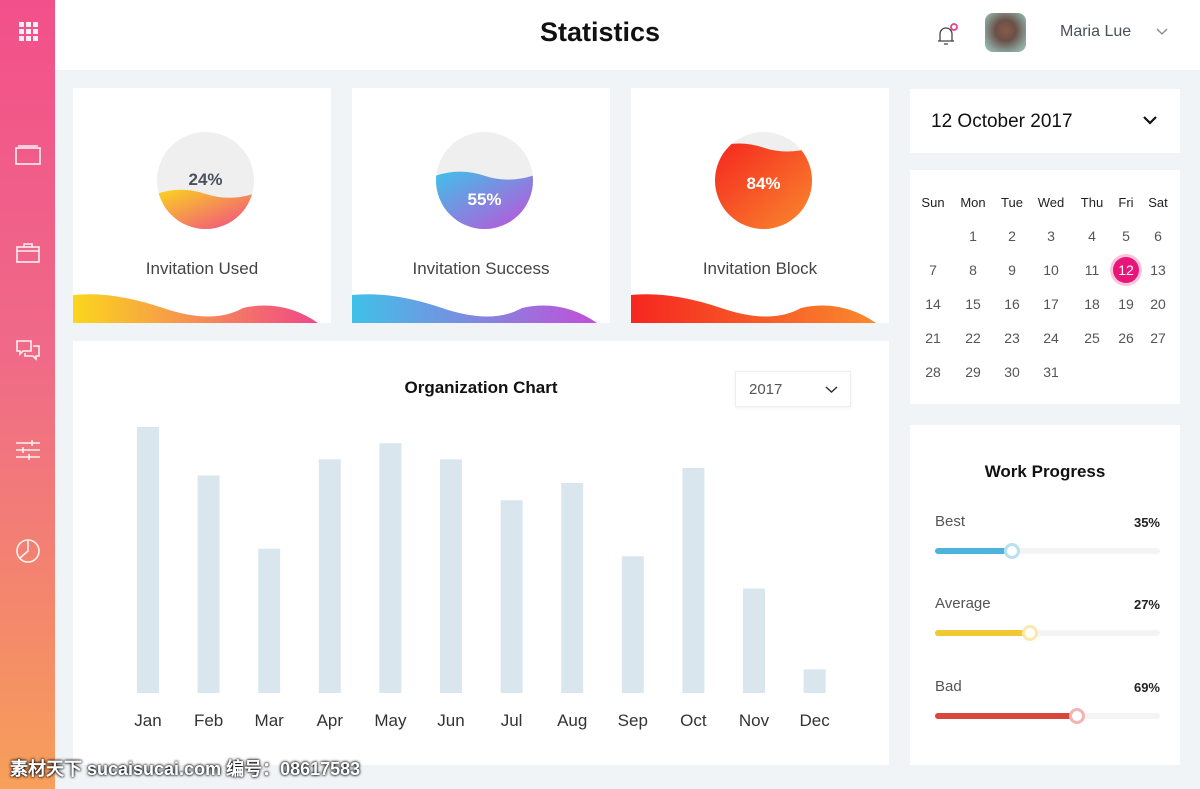 Image resolution: width=1200 pixels, height=789 pixels. Describe the element at coordinates (1005, 32) in the screenshot. I see `avatar` at that location.